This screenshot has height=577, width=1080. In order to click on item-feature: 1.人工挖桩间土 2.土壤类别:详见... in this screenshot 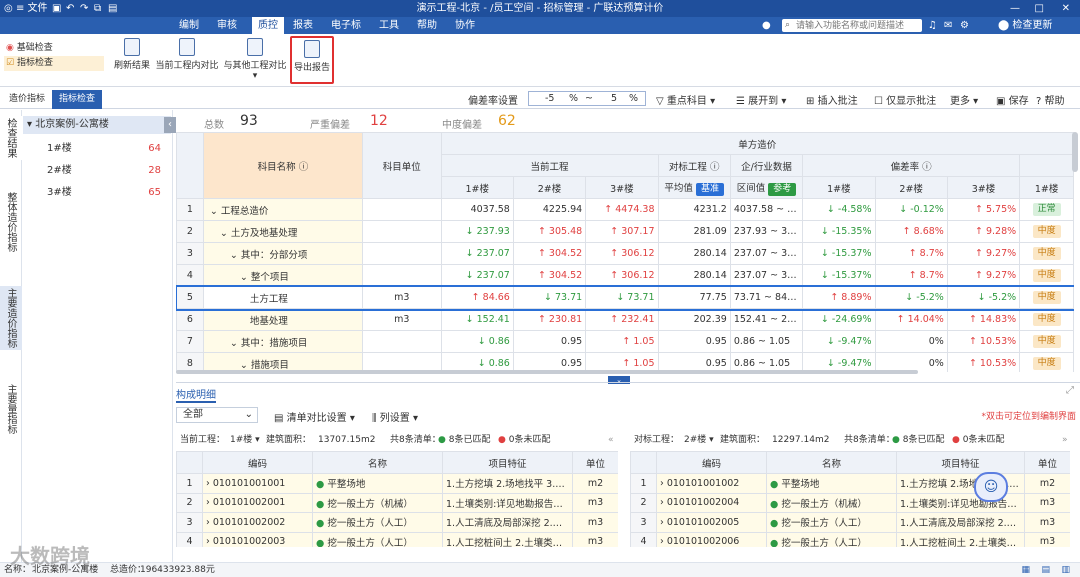, I will do `click(960, 539)`.